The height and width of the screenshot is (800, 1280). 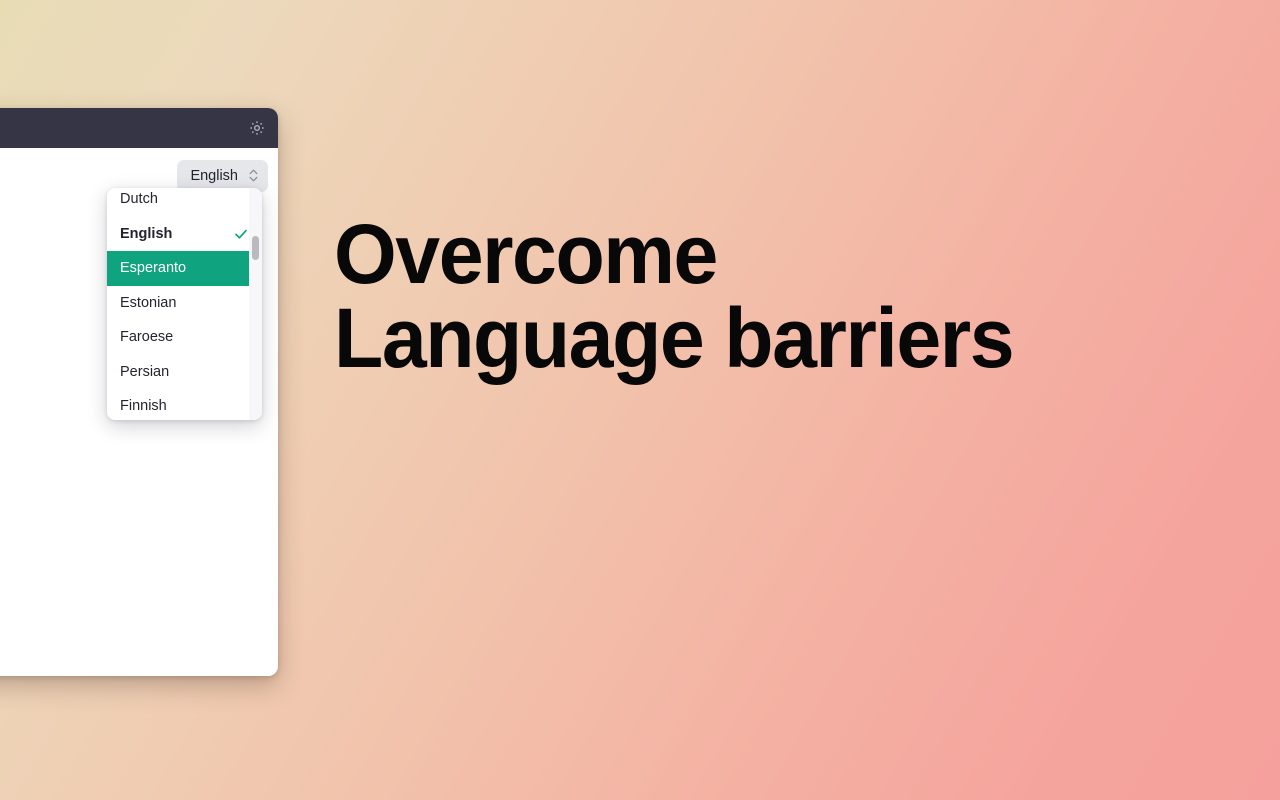 What do you see at coordinates (139, 199) in the screenshot?
I see `list-item-label: Dutch` at bounding box center [139, 199].